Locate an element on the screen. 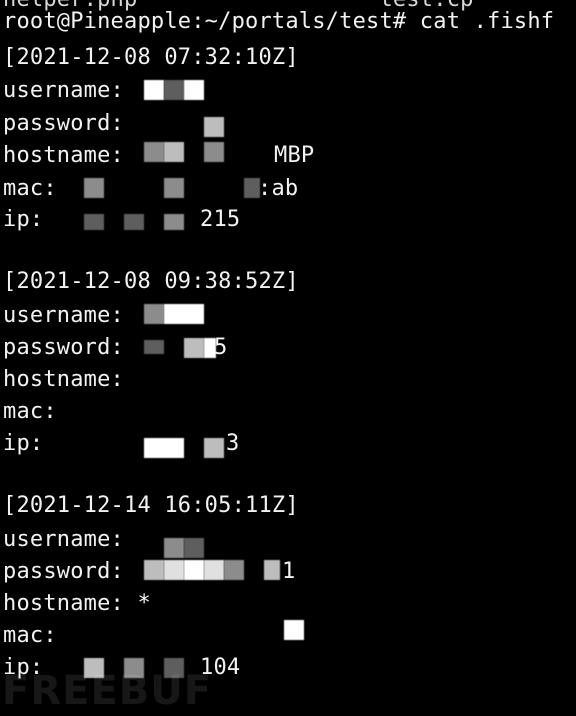 Image resolution: width=576 pixels, height=716 pixels. record-2-ip-label: ip: is located at coordinates (23, 443).